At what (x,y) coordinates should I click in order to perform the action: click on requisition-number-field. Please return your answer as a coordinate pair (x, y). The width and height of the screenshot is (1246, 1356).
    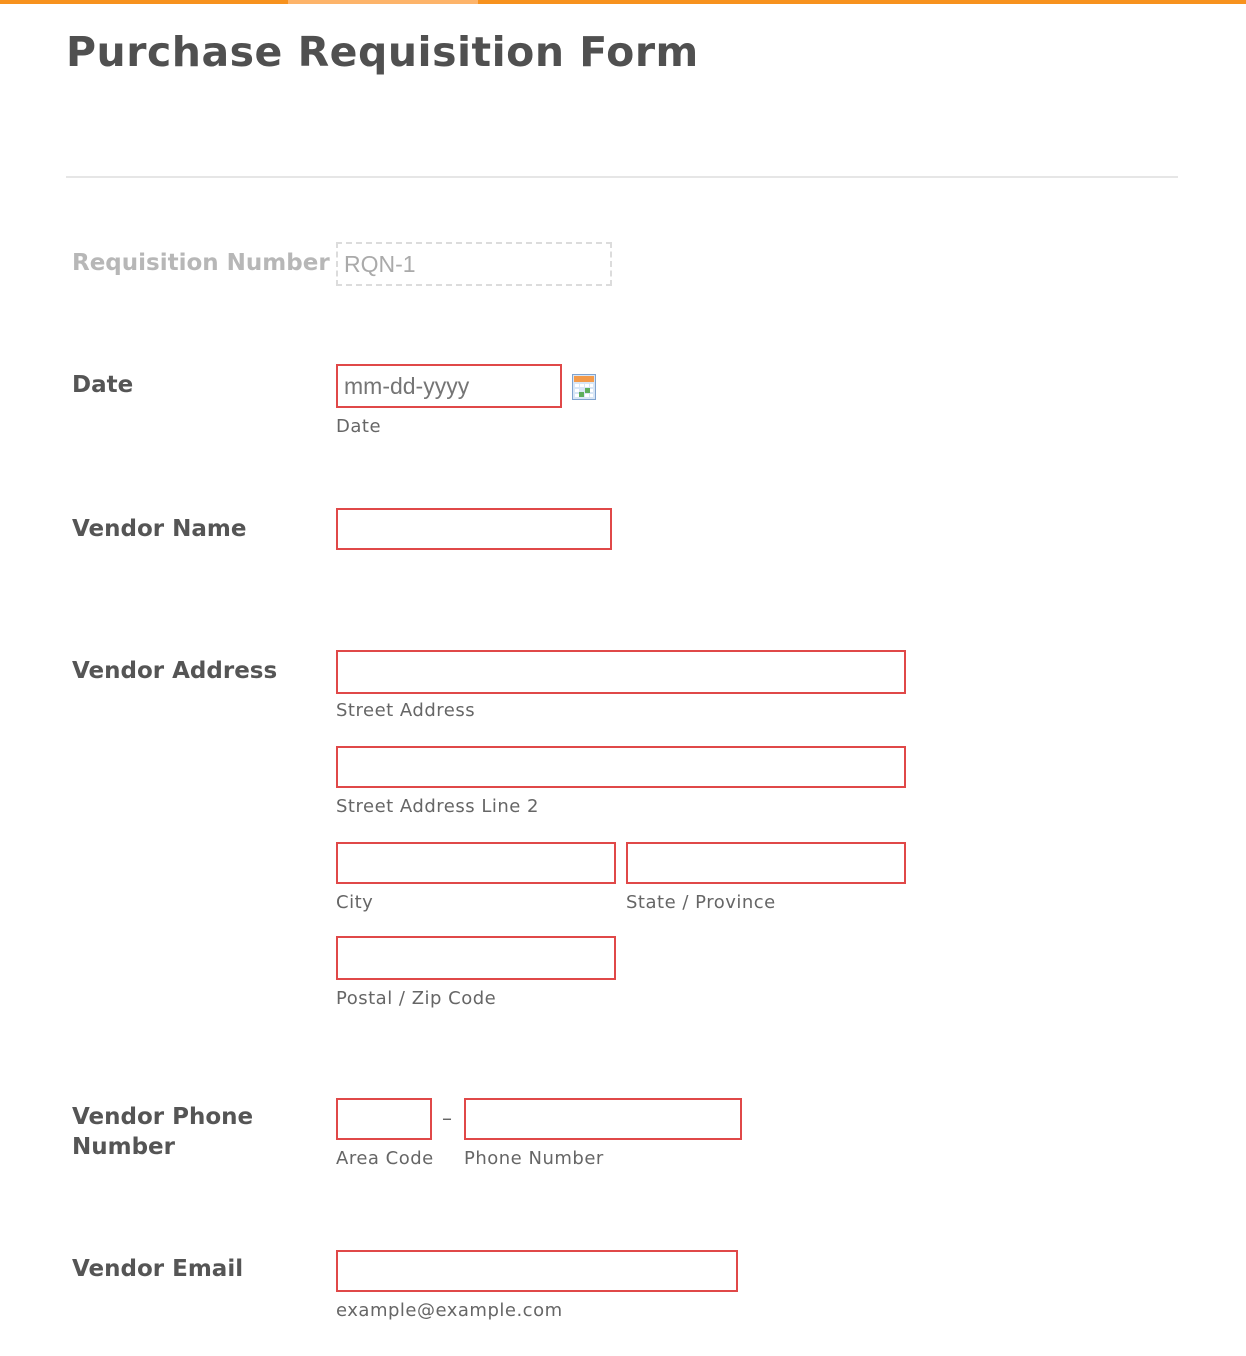
    Looking at the image, I should click on (474, 264).